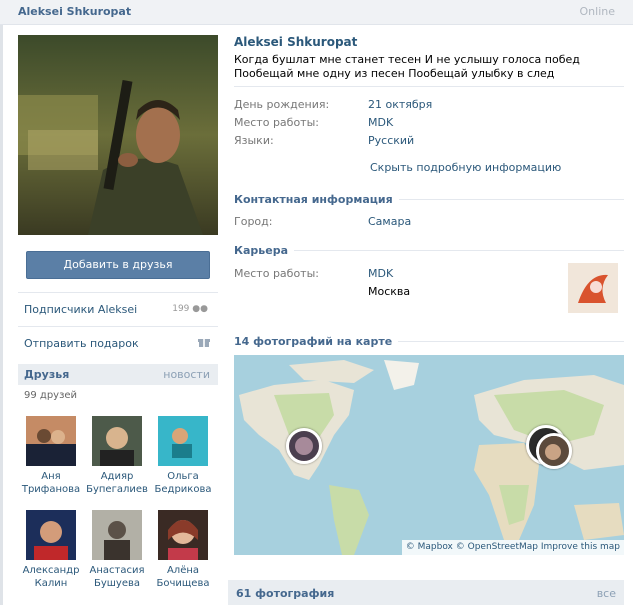 This screenshot has width=633, height=605. Describe the element at coordinates (118, 374) in the screenshot. I see `friends-header: Друзья новости` at that location.